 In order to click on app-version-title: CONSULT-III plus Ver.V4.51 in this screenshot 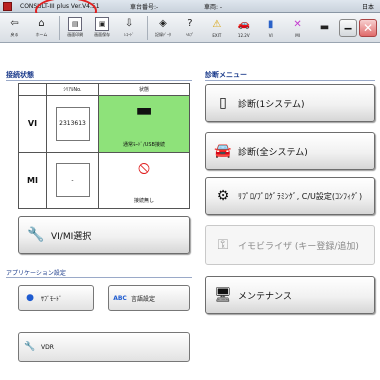, I will do `click(60, 6)`.